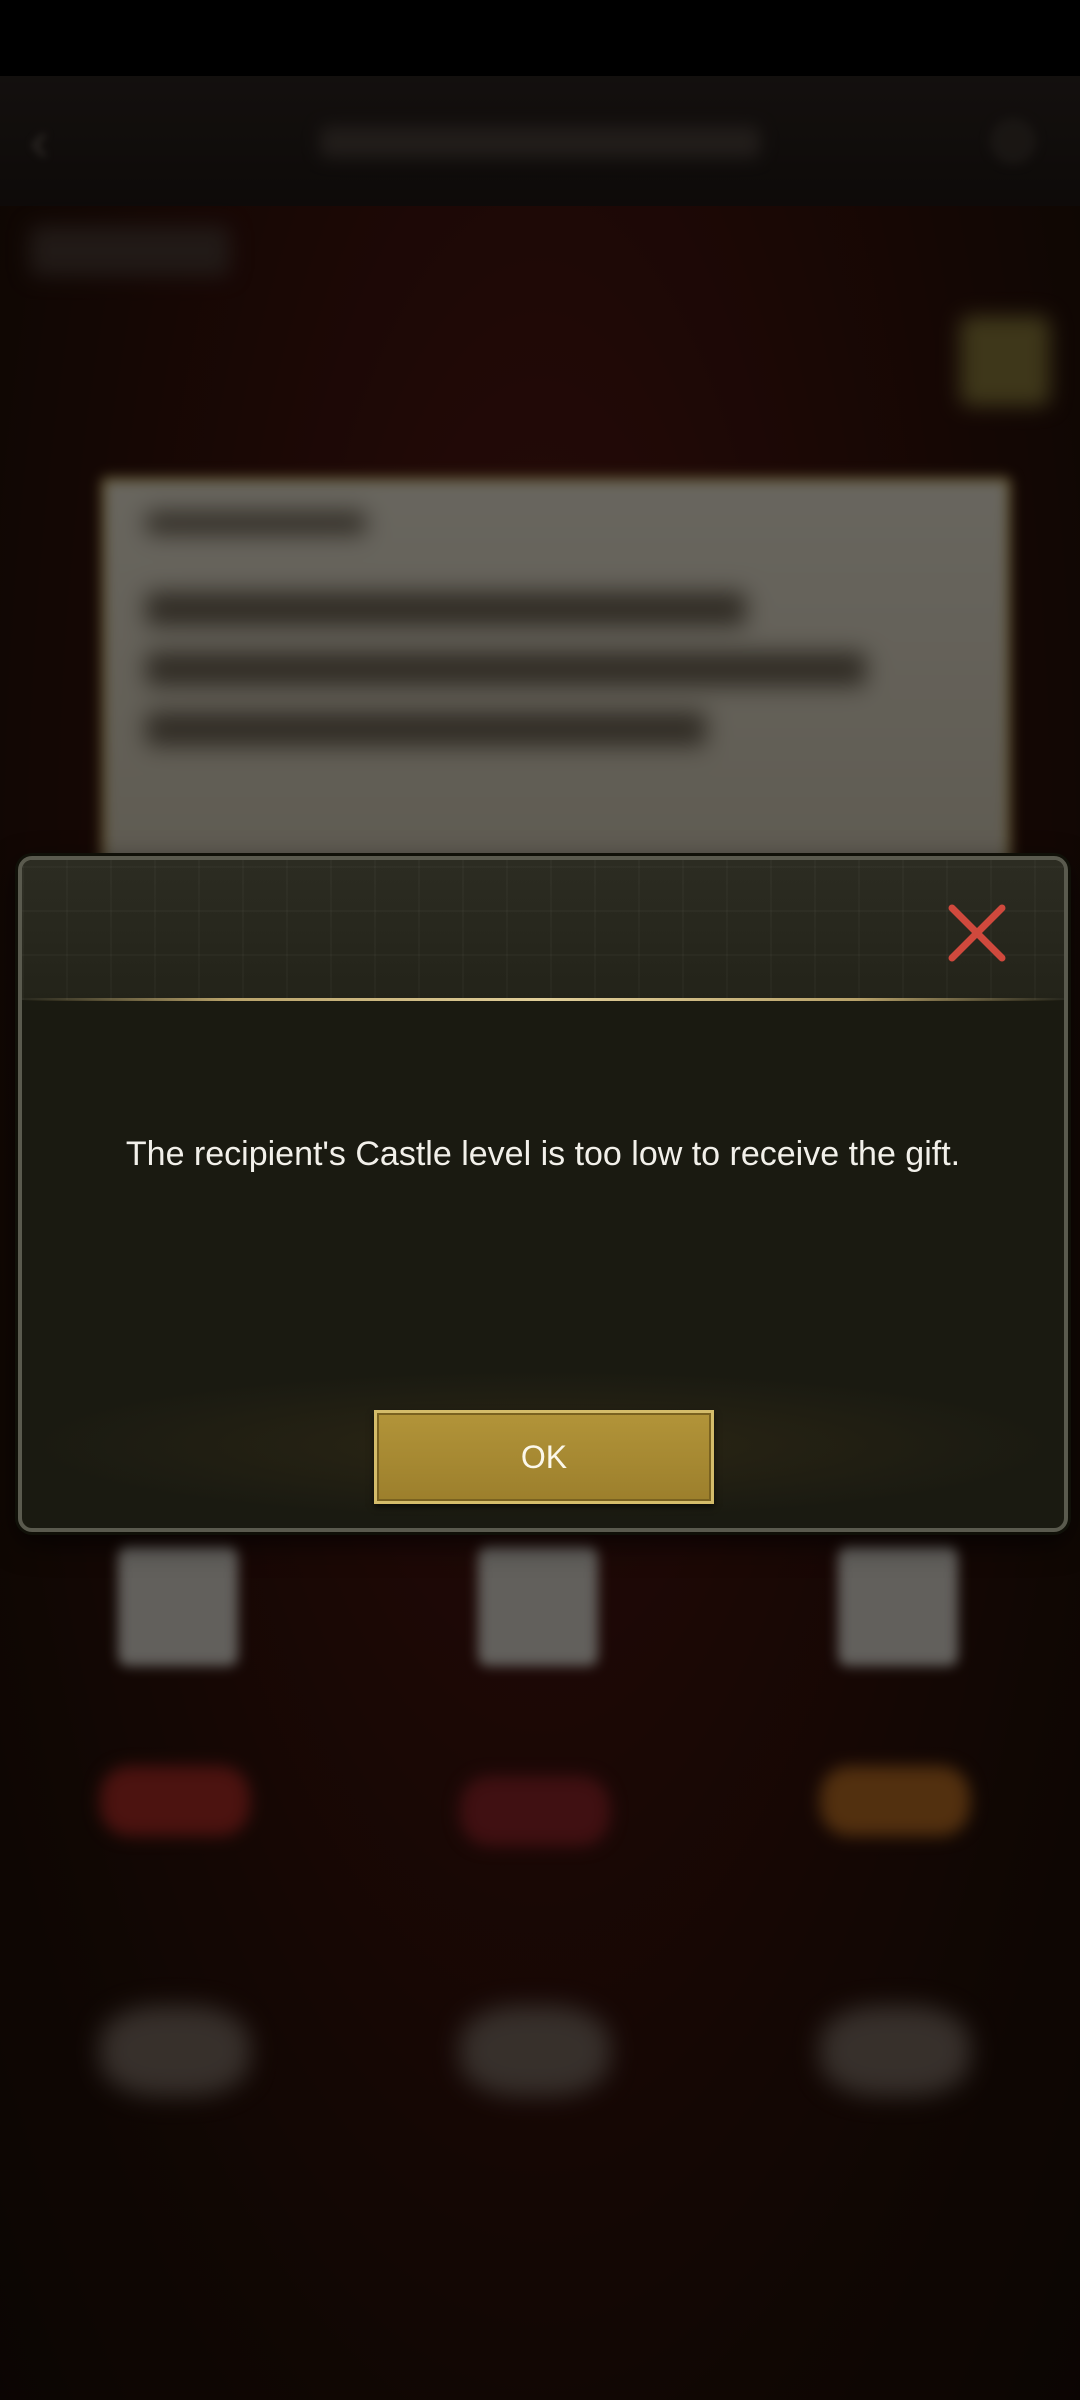 This screenshot has width=1080, height=2400. I want to click on close-button, so click(977, 933).